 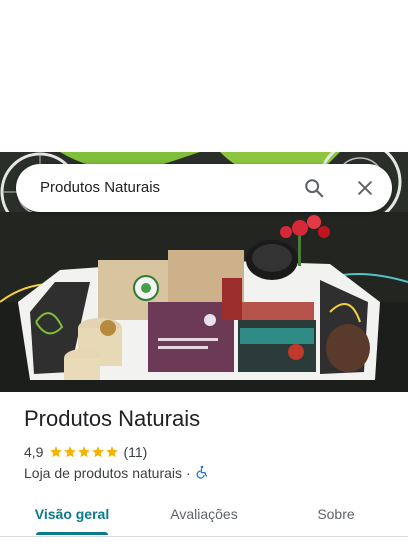 I want to click on star-rating, so click(x=84, y=452).